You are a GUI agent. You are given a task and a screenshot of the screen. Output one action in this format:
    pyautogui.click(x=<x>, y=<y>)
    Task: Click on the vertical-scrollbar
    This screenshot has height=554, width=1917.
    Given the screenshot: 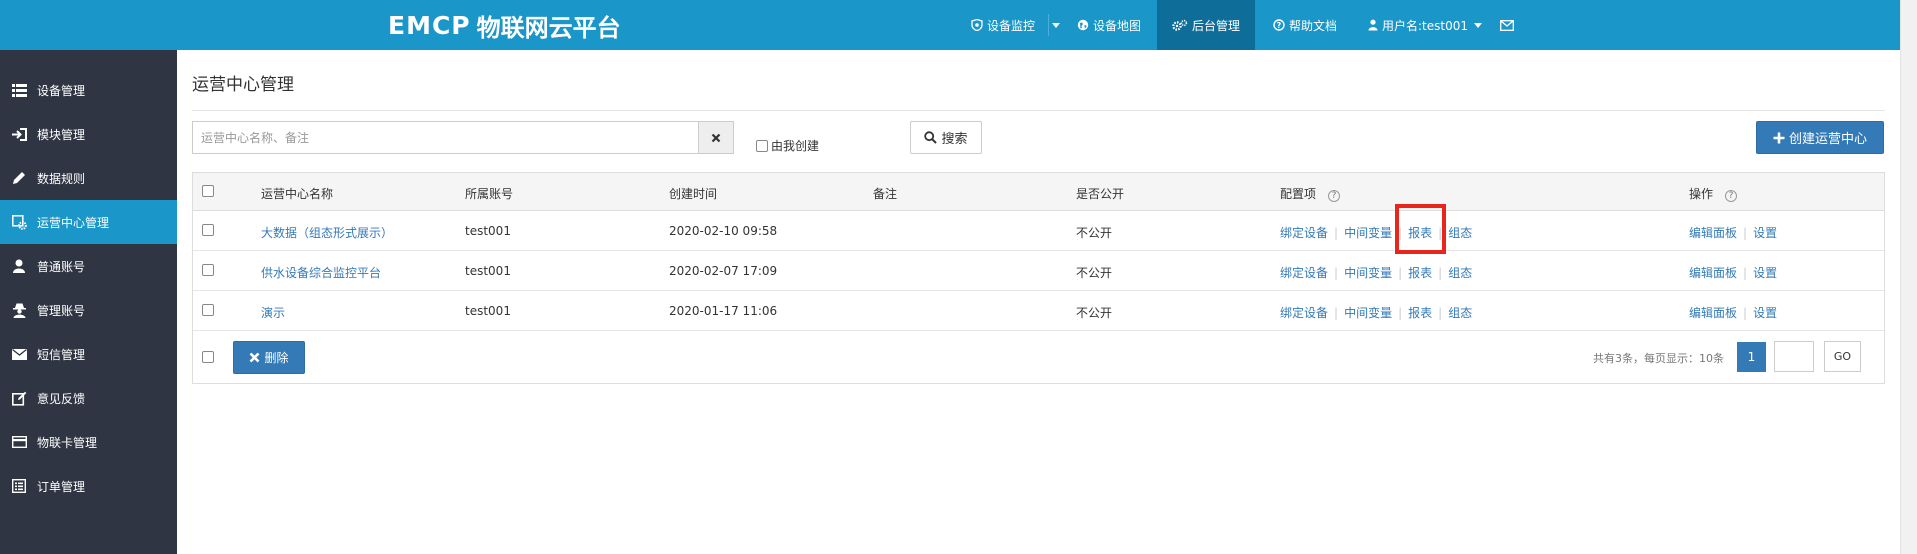 What is the action you would take?
    pyautogui.click(x=1908, y=277)
    